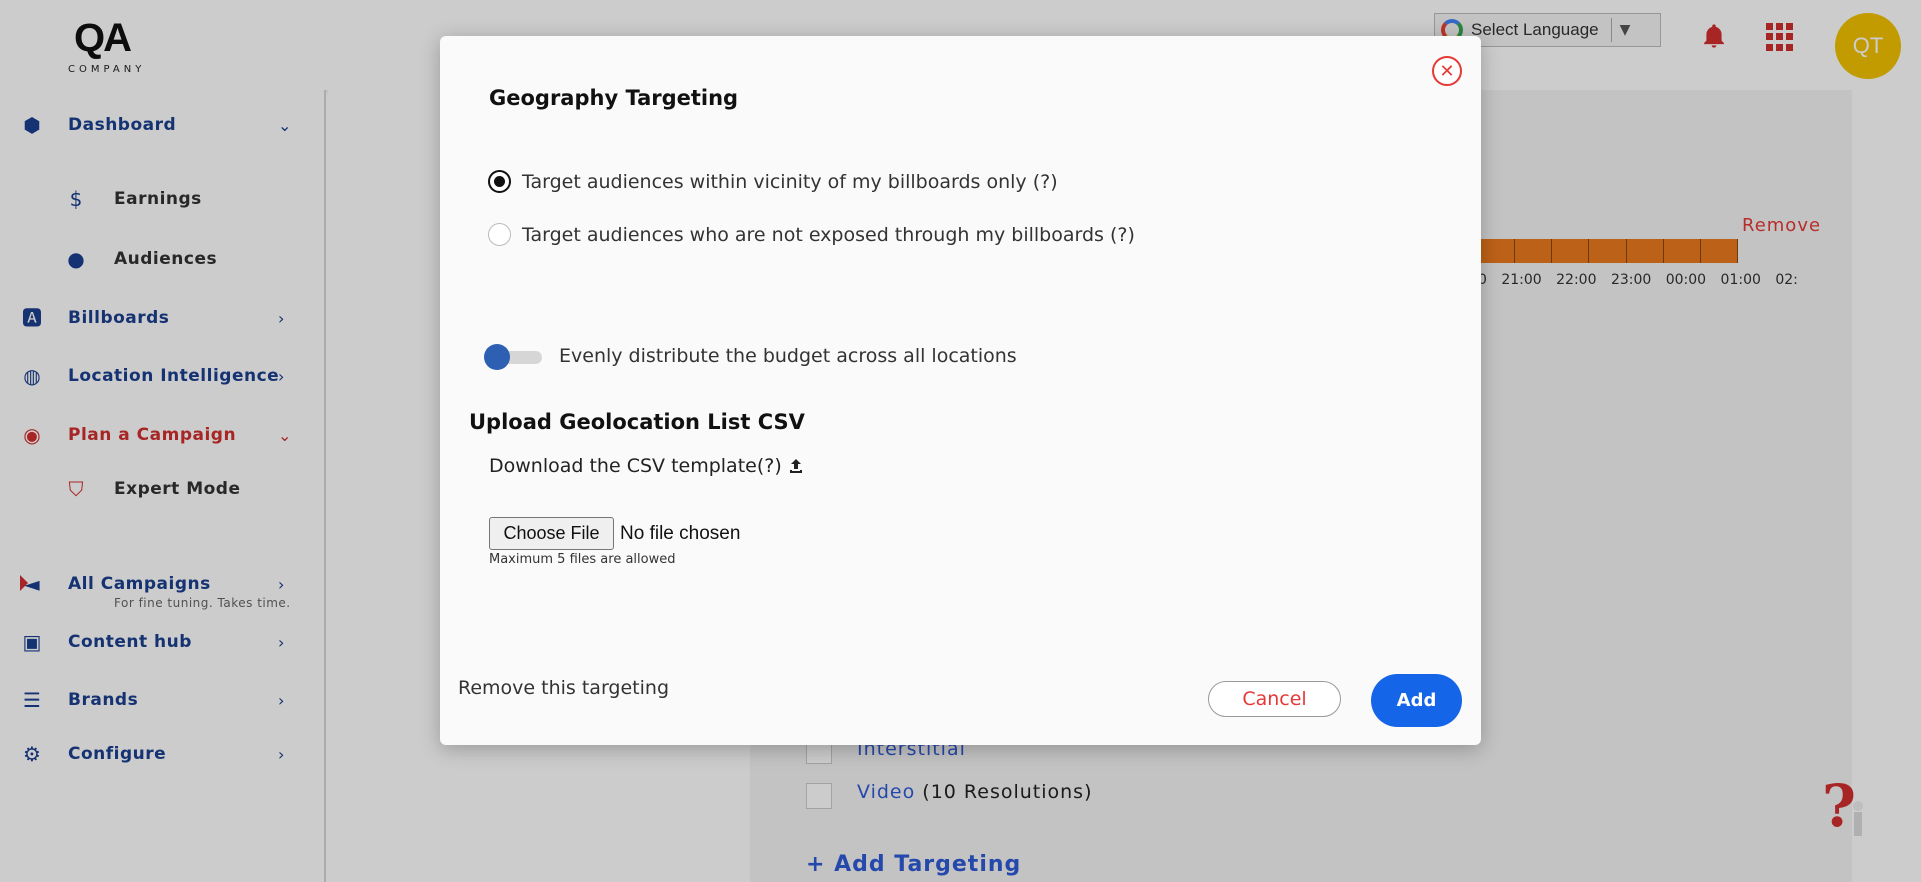 This screenshot has height=882, width=1921. What do you see at coordinates (637, 422) in the screenshot?
I see `upload-section-title: Upload Geolocation List CSV` at bounding box center [637, 422].